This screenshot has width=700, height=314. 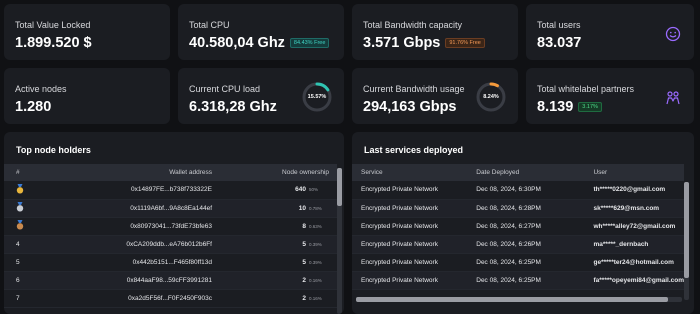 What do you see at coordinates (339, 241) in the screenshot?
I see `holders-scrollbar-track` at bounding box center [339, 241].